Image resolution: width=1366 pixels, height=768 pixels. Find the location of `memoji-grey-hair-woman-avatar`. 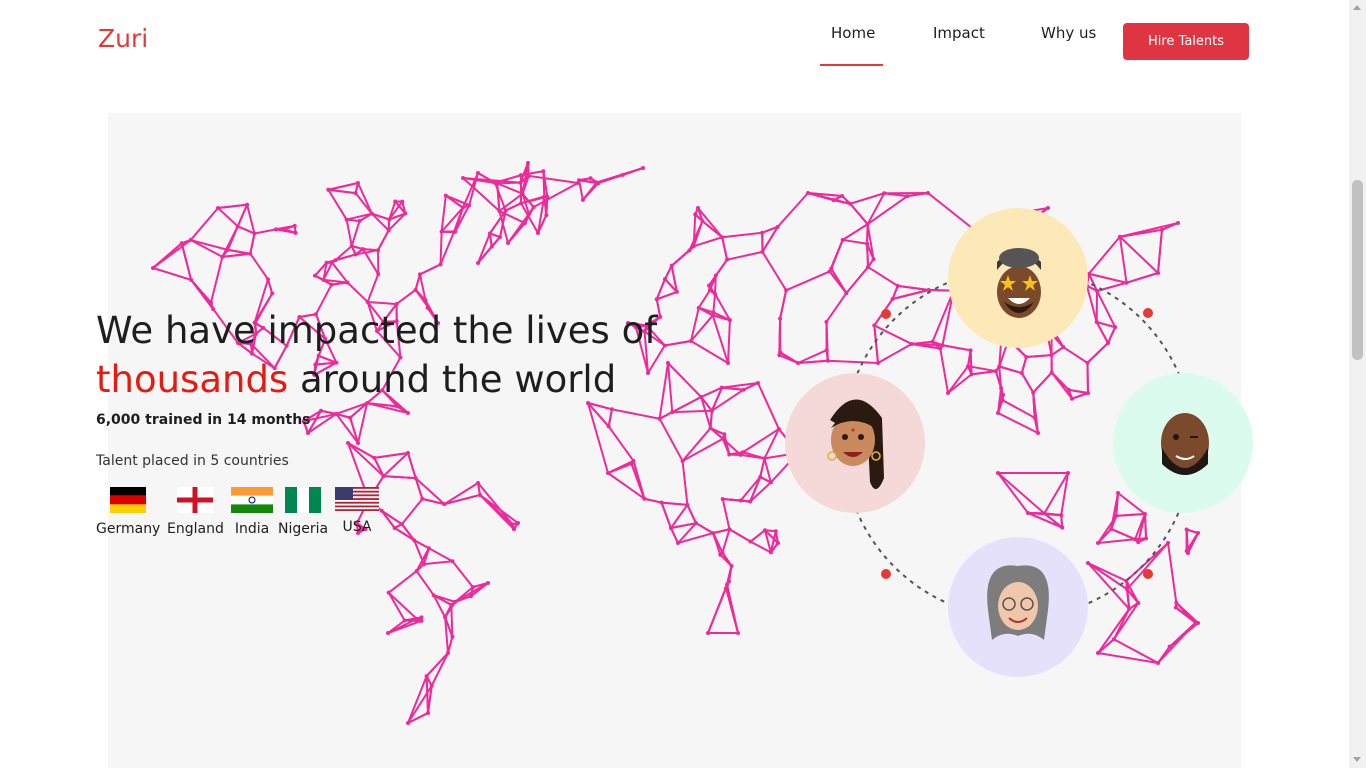

memoji-grey-hair-woman-avatar is located at coordinates (1018, 607).